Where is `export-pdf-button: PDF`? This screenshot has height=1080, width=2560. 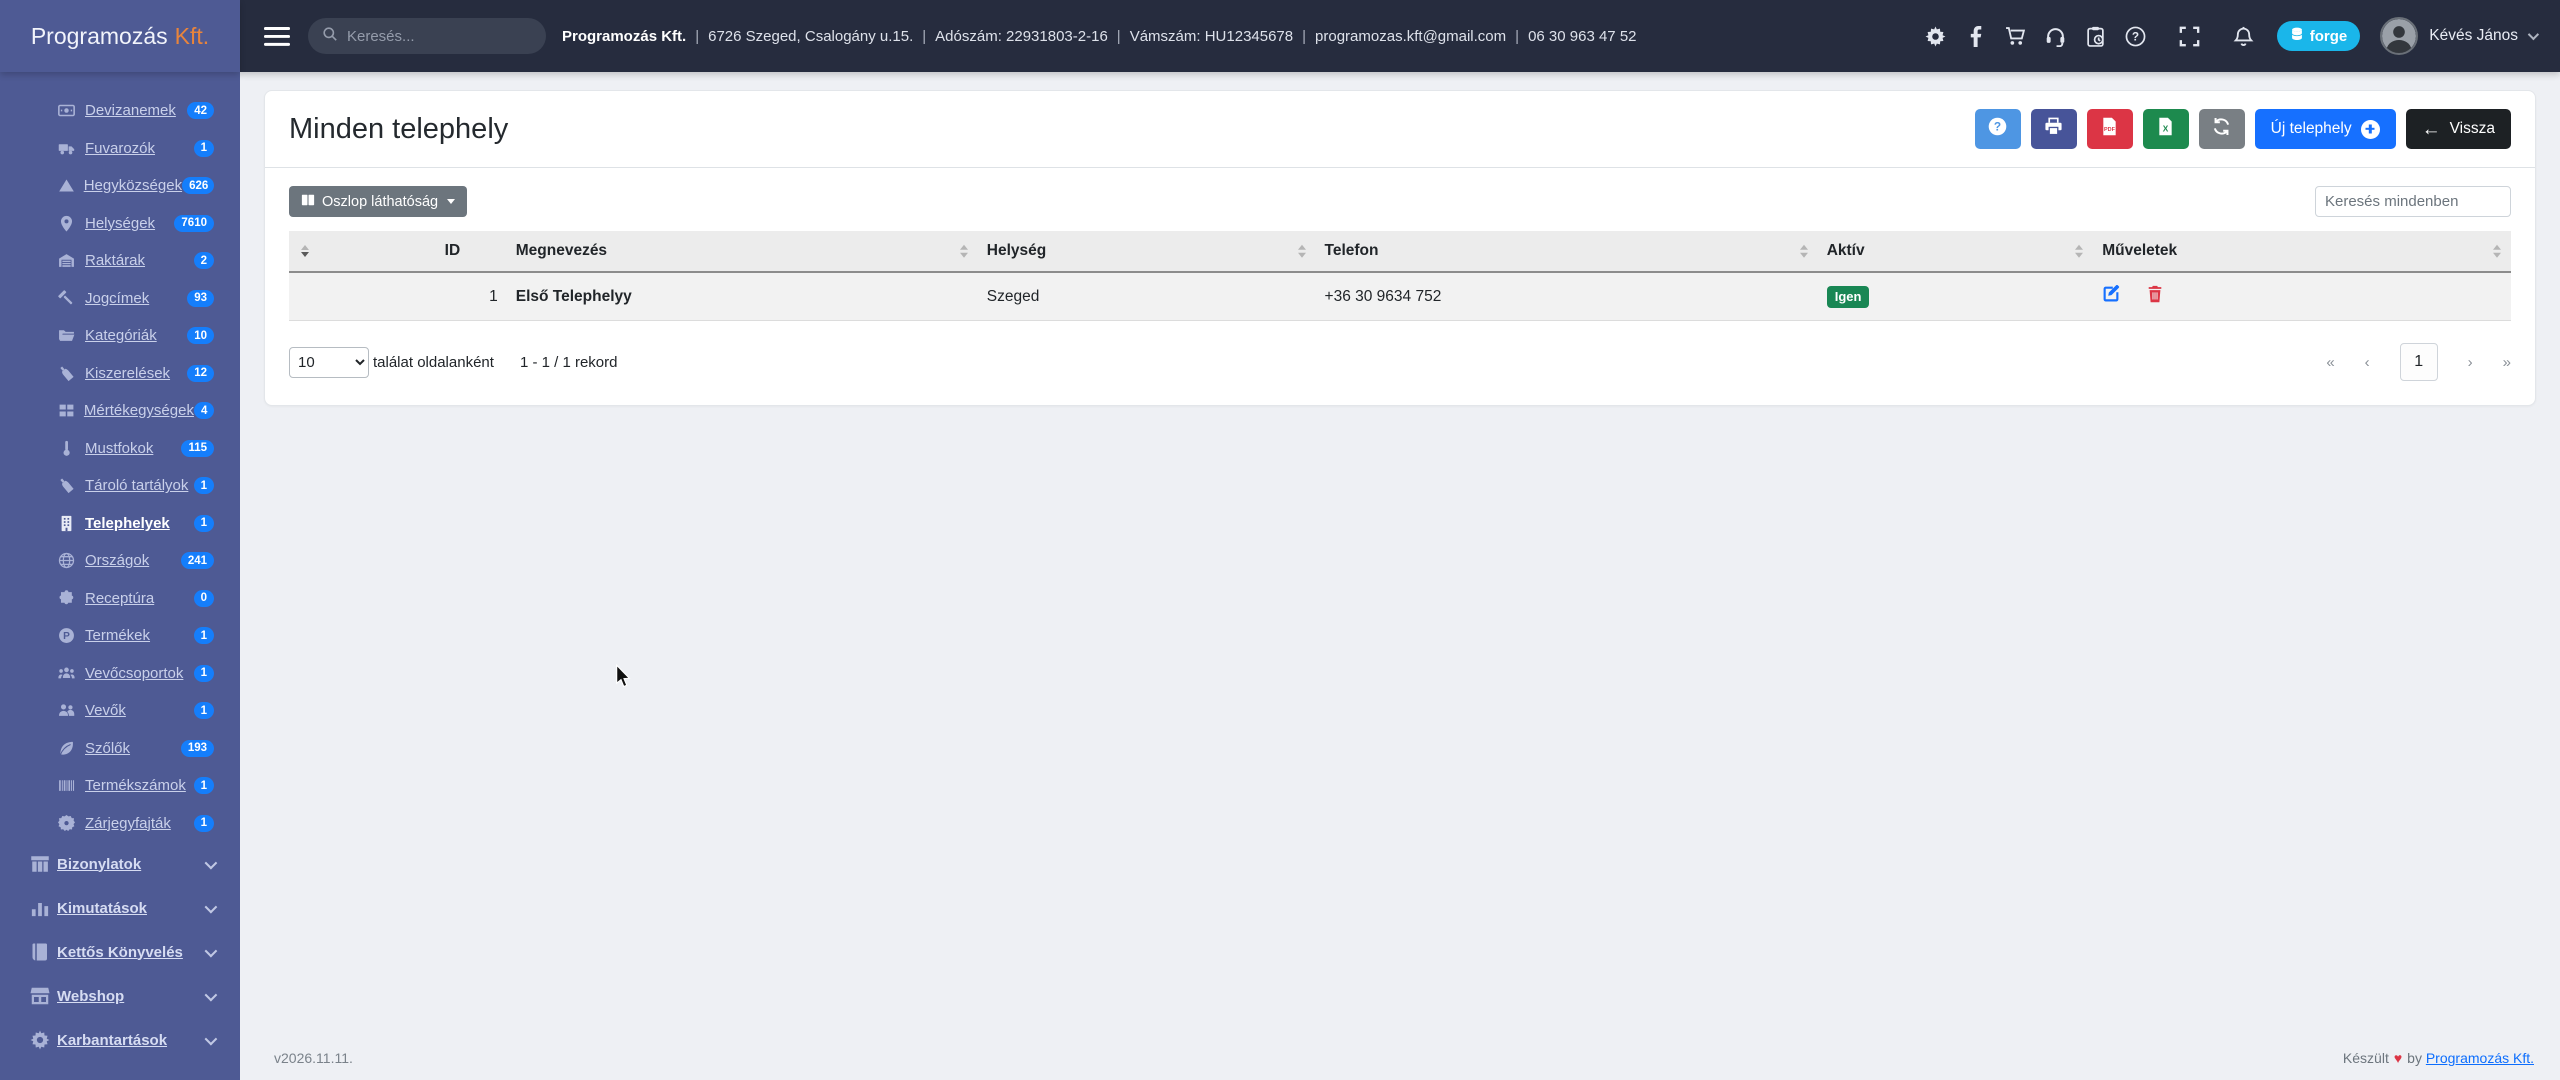
export-pdf-button: PDF is located at coordinates (2109, 129).